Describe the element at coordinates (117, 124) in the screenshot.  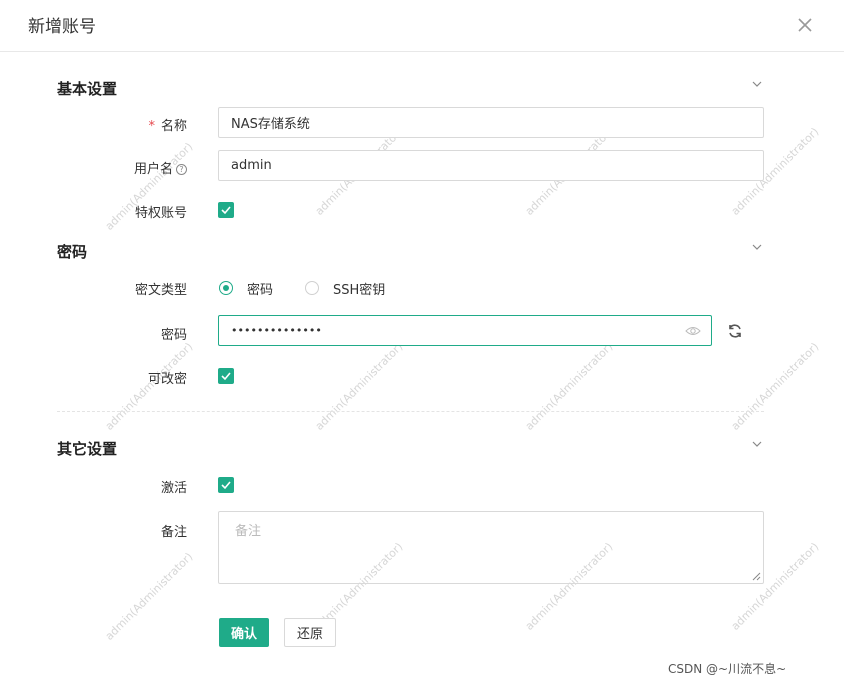
I see `name-label: * 名称` at that location.